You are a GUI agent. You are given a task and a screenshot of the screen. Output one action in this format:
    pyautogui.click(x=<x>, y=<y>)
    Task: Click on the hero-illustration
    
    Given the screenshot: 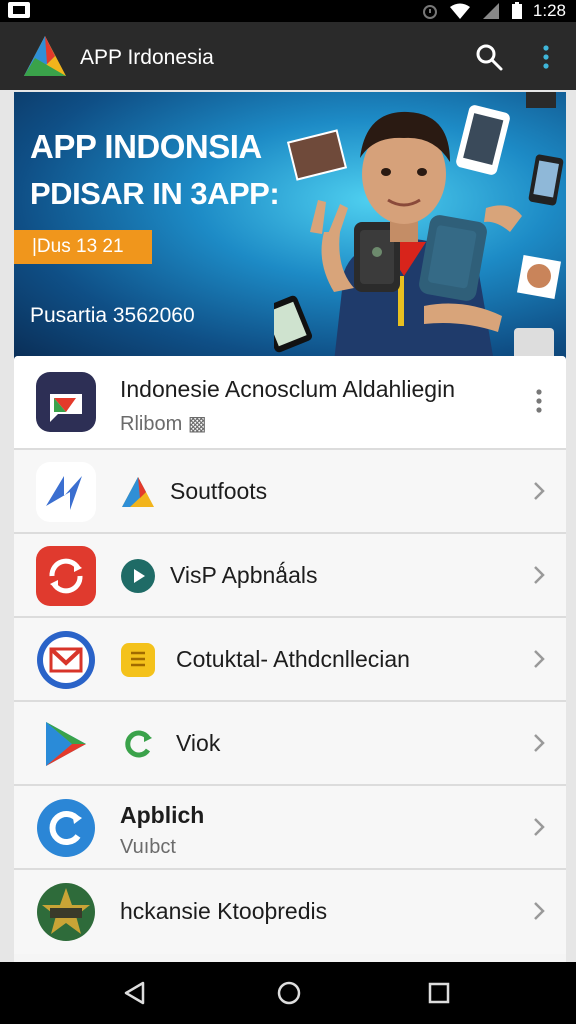 What is the action you would take?
    pyautogui.click(x=419, y=227)
    